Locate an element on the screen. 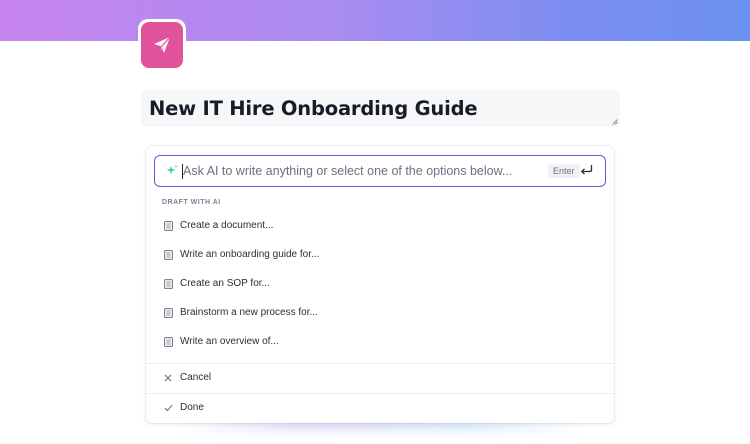 The image size is (750, 444). ai-prompt-box: Enter is located at coordinates (380, 171).